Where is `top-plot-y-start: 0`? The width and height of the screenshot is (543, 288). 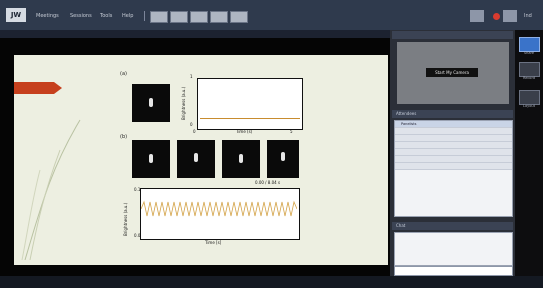 top-plot-y-start: 0 is located at coordinates (191, 124).